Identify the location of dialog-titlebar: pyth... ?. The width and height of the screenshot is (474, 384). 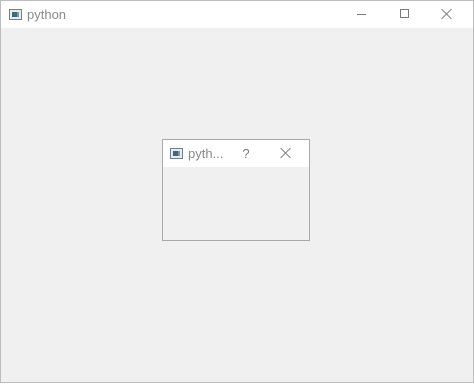
(236, 153).